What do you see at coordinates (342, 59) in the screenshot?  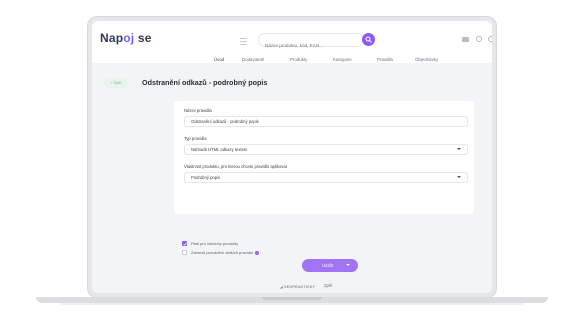 I see `nav-item-kategorie: Kategorie` at bounding box center [342, 59].